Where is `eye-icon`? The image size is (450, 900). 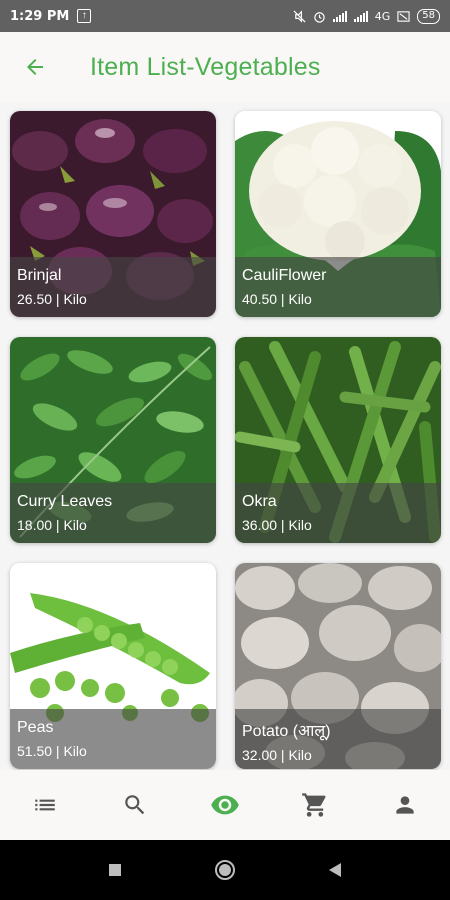 eye-icon is located at coordinates (225, 805).